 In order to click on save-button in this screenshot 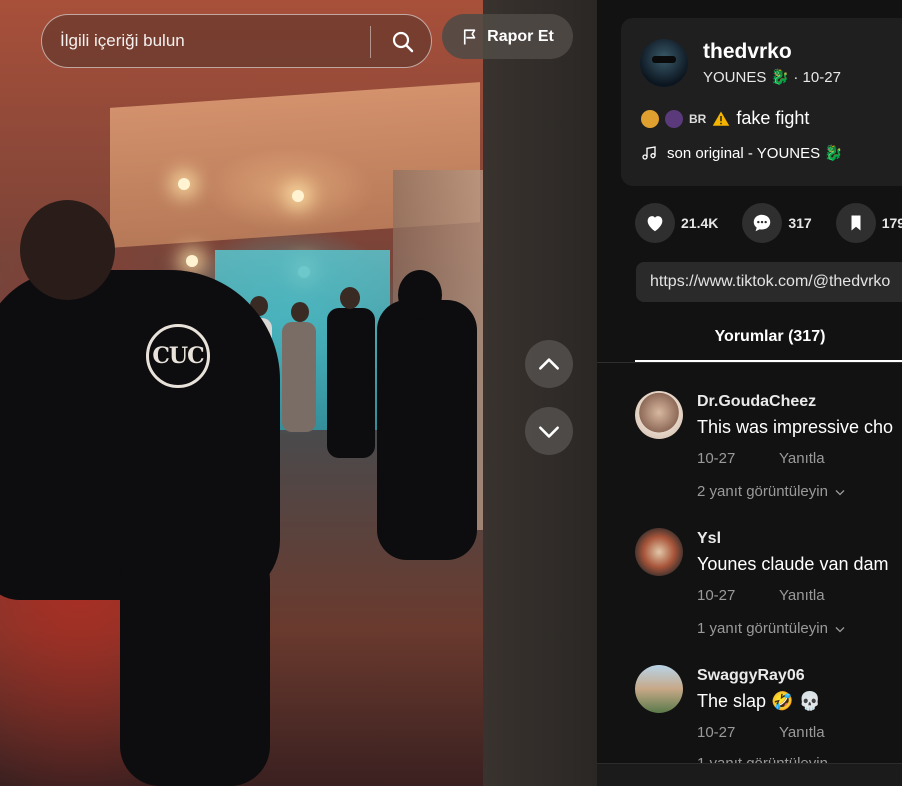, I will do `click(855, 223)`.